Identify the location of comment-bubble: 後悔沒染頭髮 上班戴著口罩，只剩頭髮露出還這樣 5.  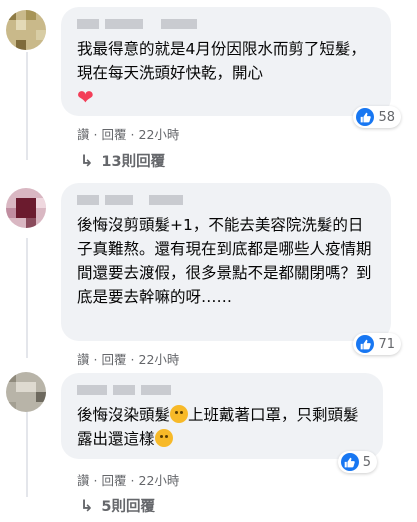
(222, 423).